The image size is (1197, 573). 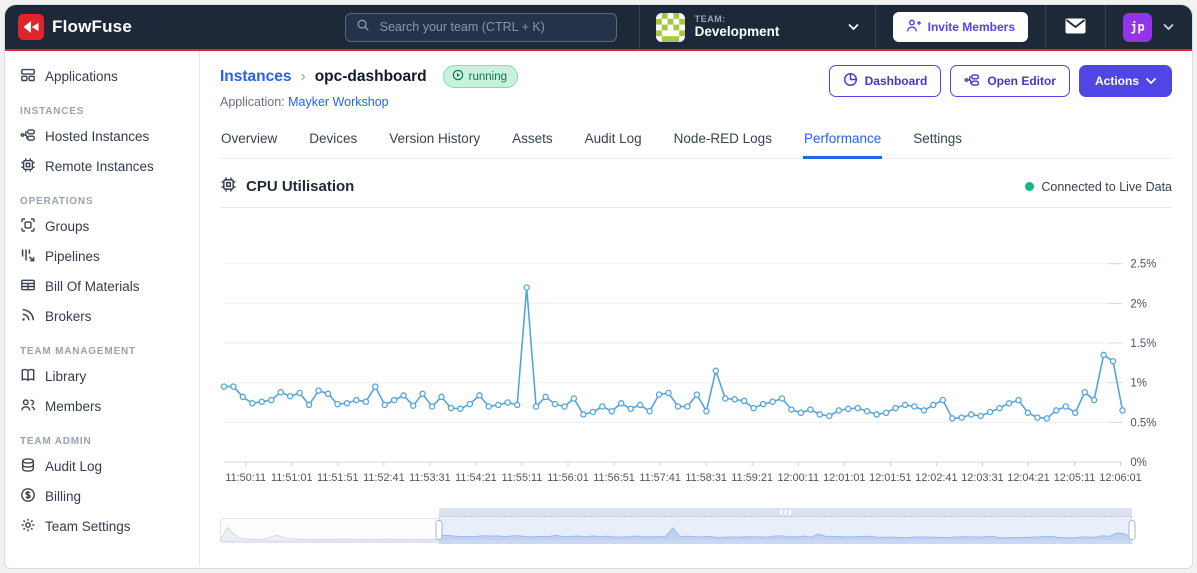 What do you see at coordinates (890, 478) in the screenshot?
I see `svg-text: 12:01:51` at bounding box center [890, 478].